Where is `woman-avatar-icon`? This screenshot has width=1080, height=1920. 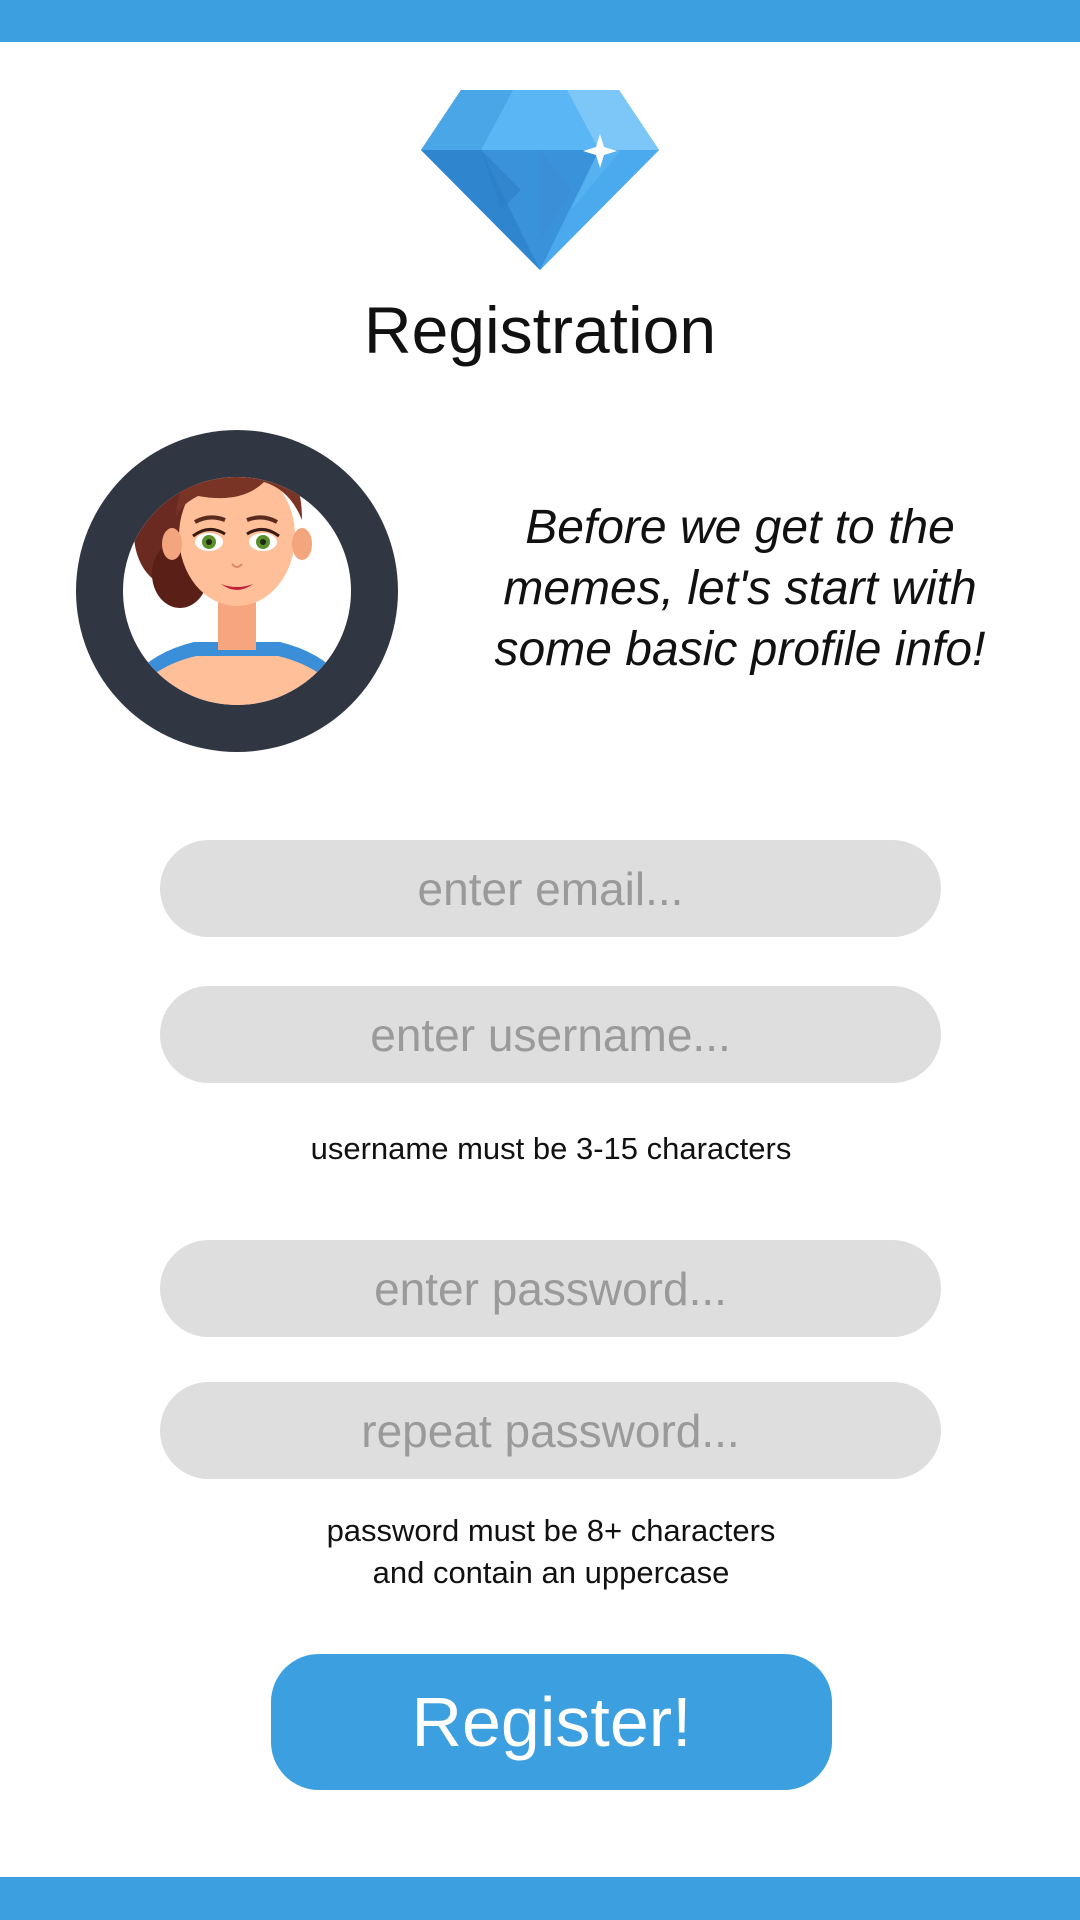
woman-avatar-icon is located at coordinates (237, 591).